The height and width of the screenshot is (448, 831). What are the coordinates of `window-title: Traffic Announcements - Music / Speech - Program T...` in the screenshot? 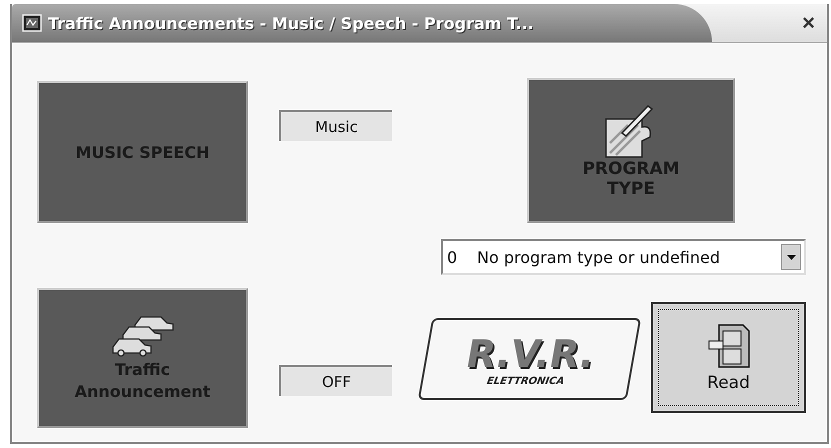 It's located at (291, 23).